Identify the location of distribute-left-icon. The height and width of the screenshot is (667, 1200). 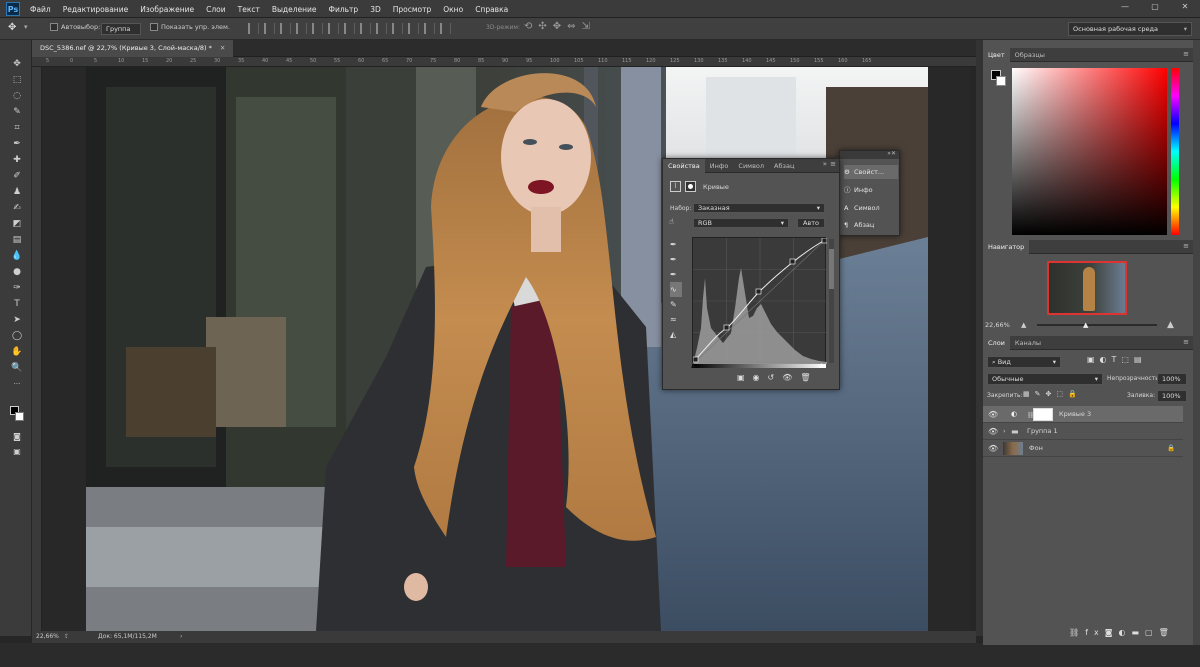
(397, 28).